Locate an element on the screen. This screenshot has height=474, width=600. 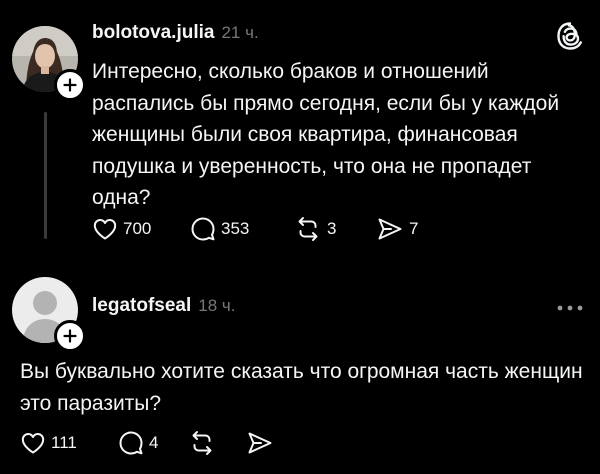
reply-count: 4 is located at coordinates (154, 442).